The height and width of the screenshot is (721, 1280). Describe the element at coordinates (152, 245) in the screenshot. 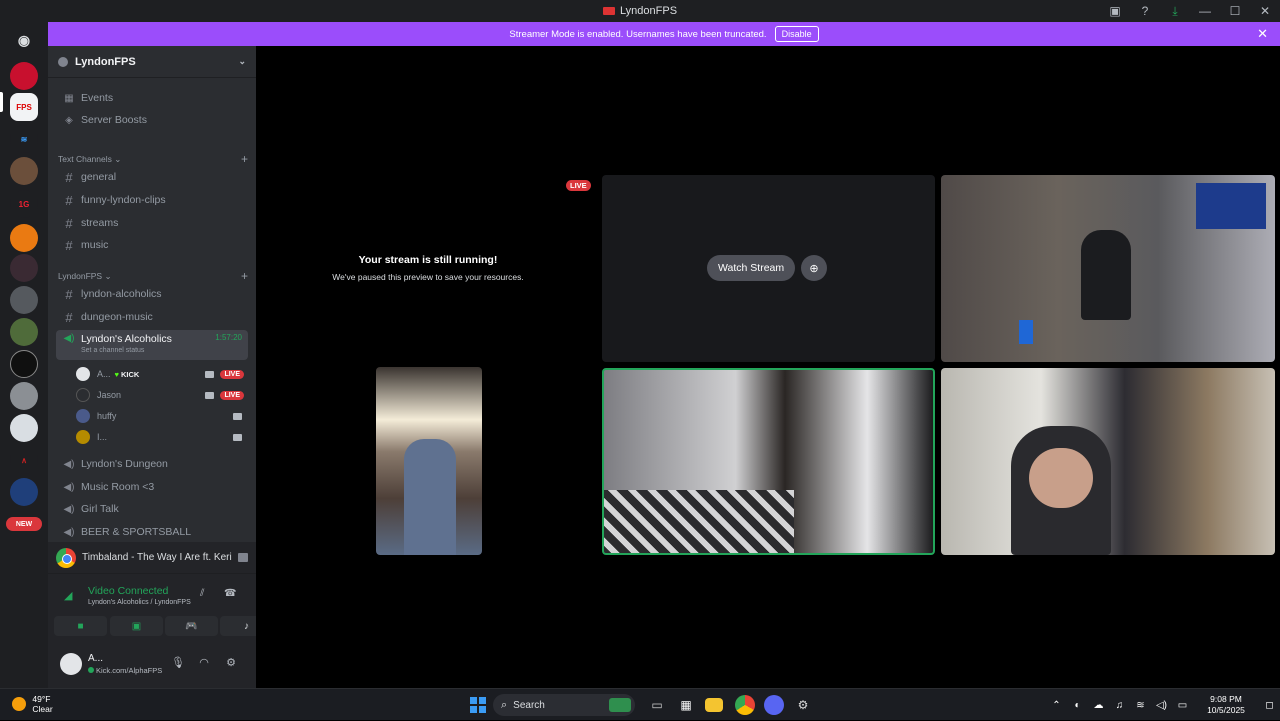

I see `channel-music: # music` at that location.